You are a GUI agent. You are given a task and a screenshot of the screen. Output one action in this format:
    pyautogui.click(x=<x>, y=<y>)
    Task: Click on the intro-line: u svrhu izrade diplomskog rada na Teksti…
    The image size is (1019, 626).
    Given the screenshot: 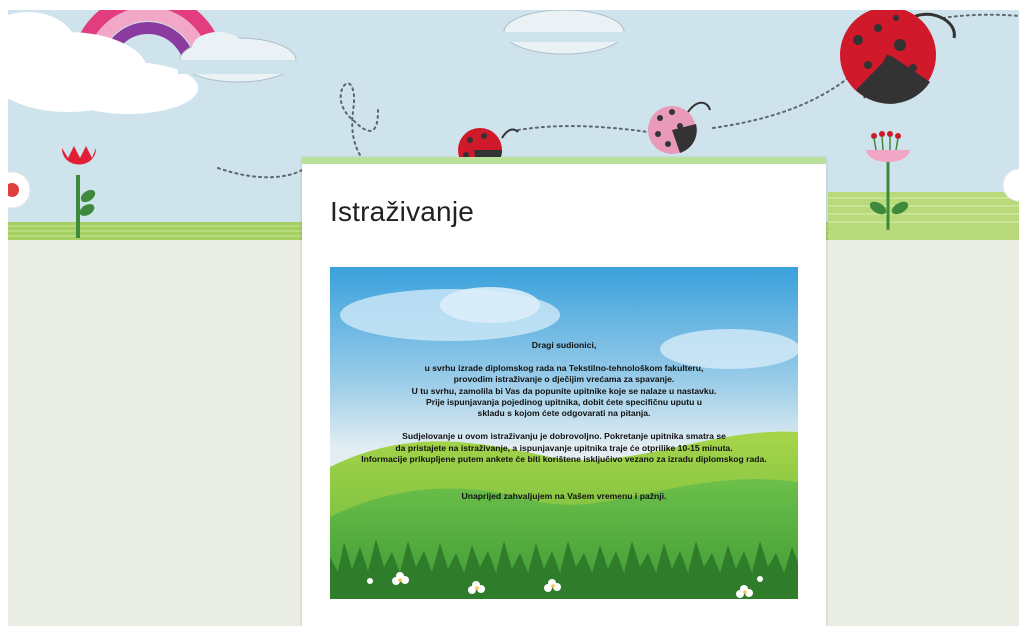 What is the action you would take?
    pyautogui.click(x=564, y=367)
    